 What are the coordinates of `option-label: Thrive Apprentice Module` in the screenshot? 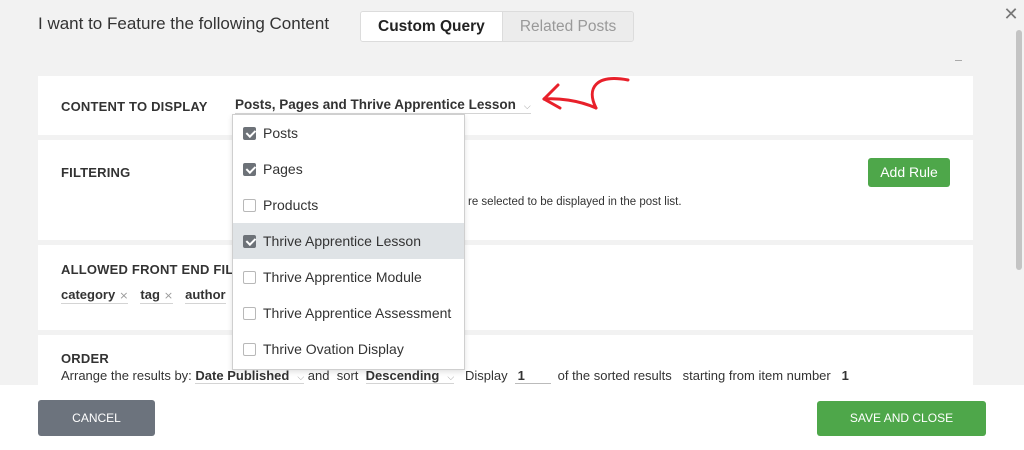 It's located at (342, 277).